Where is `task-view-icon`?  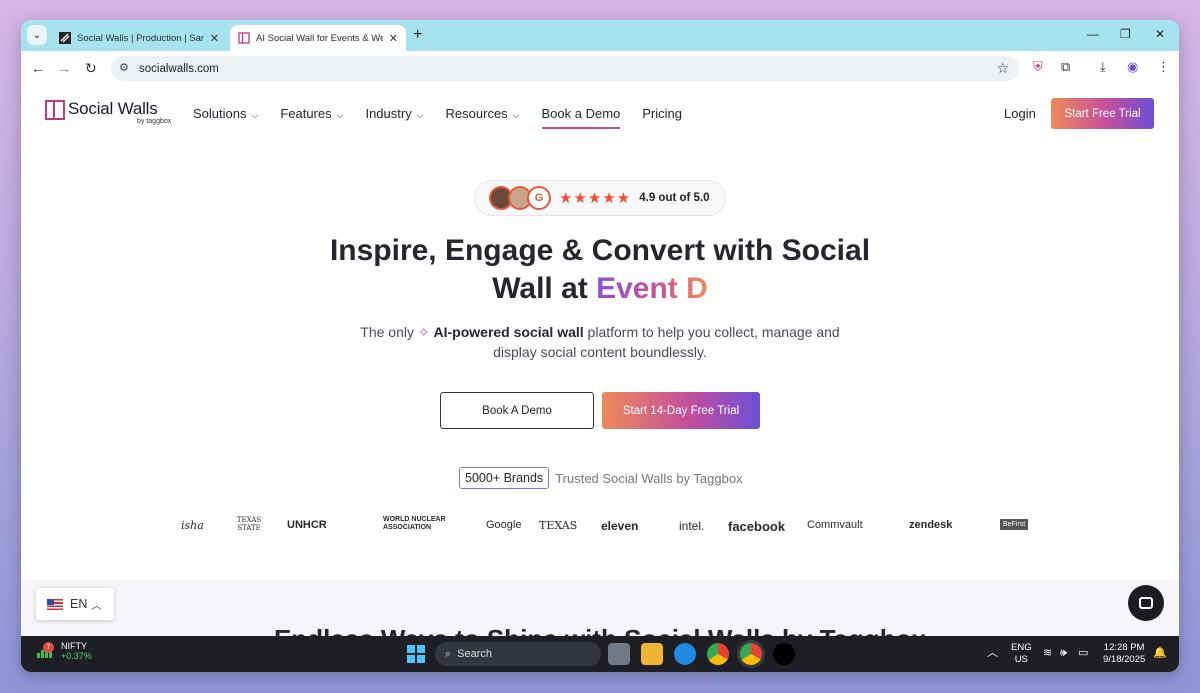
task-view-icon is located at coordinates (619, 654).